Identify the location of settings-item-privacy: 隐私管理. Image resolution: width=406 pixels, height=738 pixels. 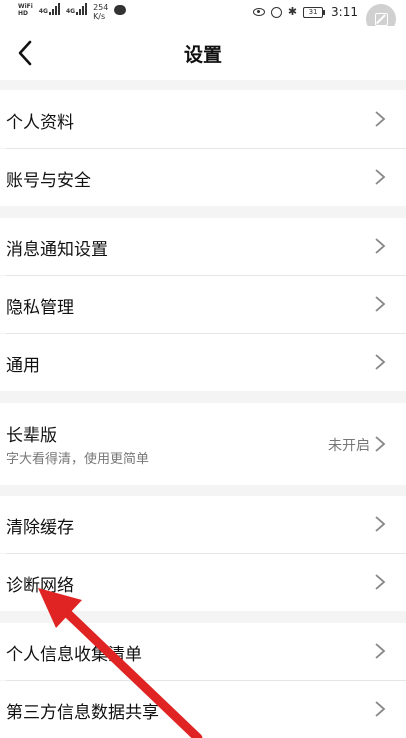
(203, 304).